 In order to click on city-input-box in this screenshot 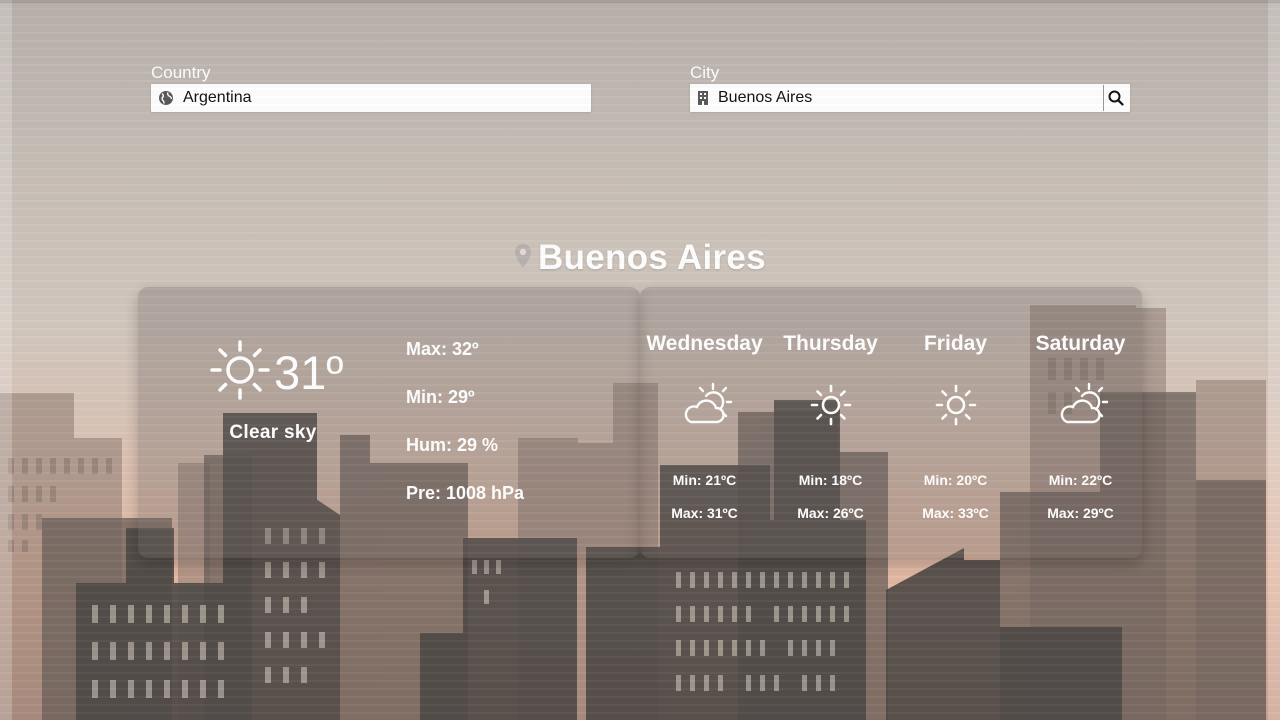, I will do `click(910, 98)`.